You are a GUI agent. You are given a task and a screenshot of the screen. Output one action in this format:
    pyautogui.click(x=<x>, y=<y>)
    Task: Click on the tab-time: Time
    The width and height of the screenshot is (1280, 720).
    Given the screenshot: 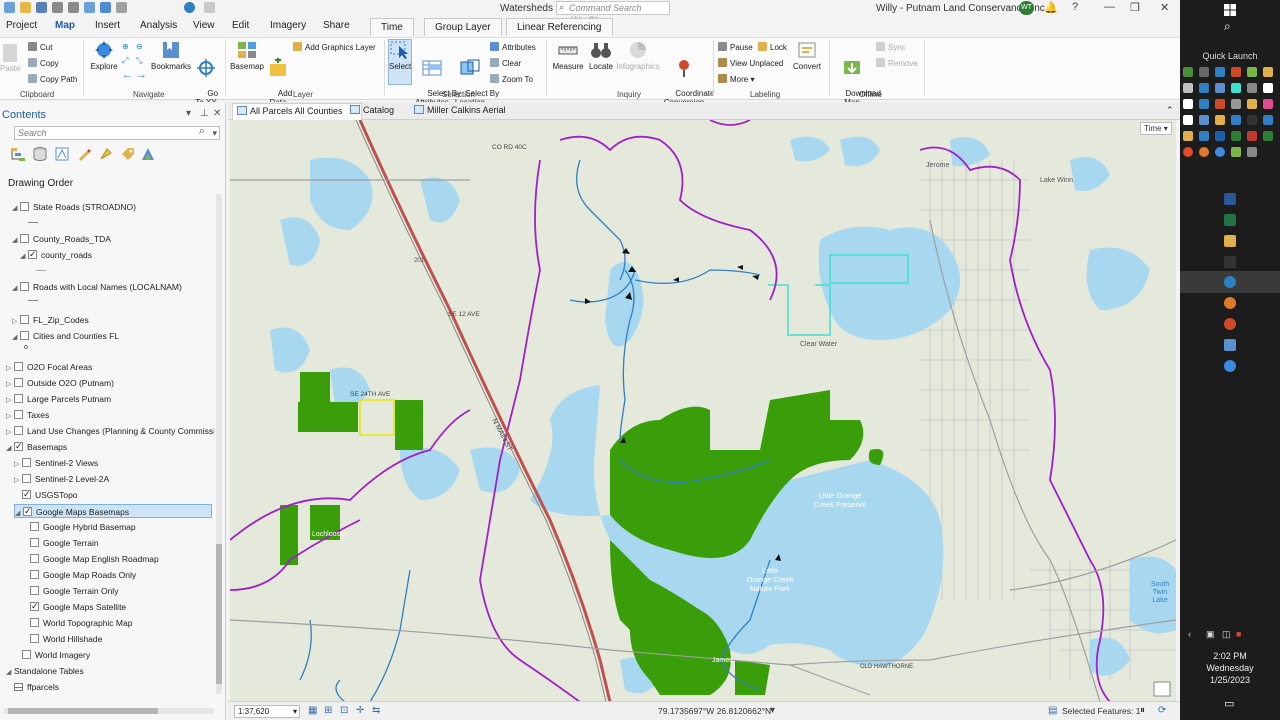 What is the action you would take?
    pyautogui.click(x=392, y=27)
    